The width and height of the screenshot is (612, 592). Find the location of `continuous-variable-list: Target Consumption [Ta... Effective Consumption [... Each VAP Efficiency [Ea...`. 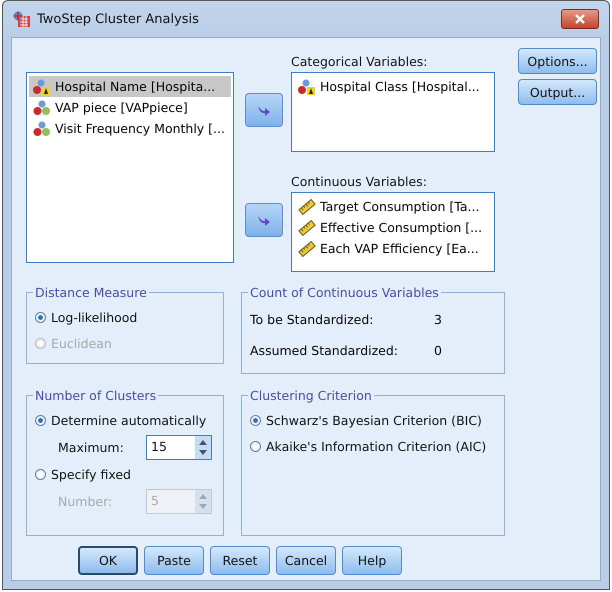

continuous-variable-list: Target Consumption [Ta... Effective Consumption [... Each VAP Efficiency [Ea... is located at coordinates (393, 232).